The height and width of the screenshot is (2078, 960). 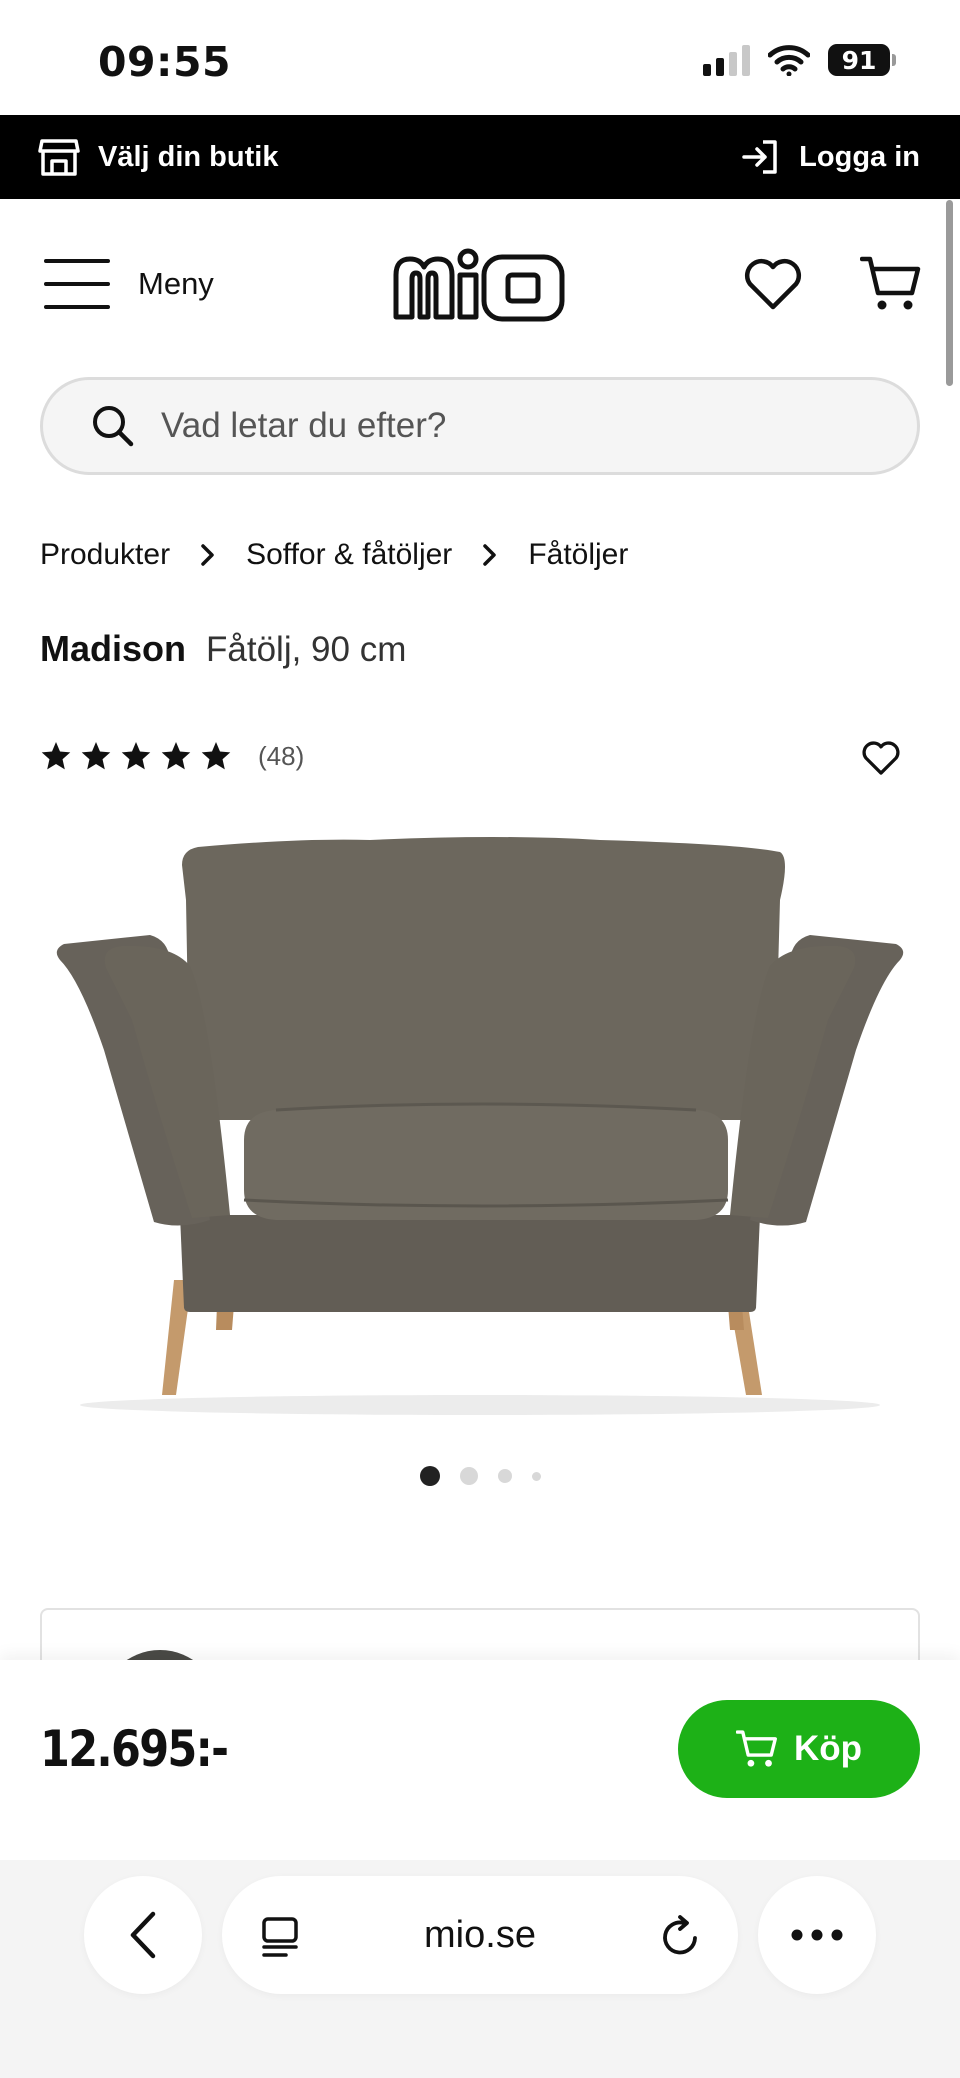 What do you see at coordinates (681, 1936) in the screenshot?
I see `reload-icon` at bounding box center [681, 1936].